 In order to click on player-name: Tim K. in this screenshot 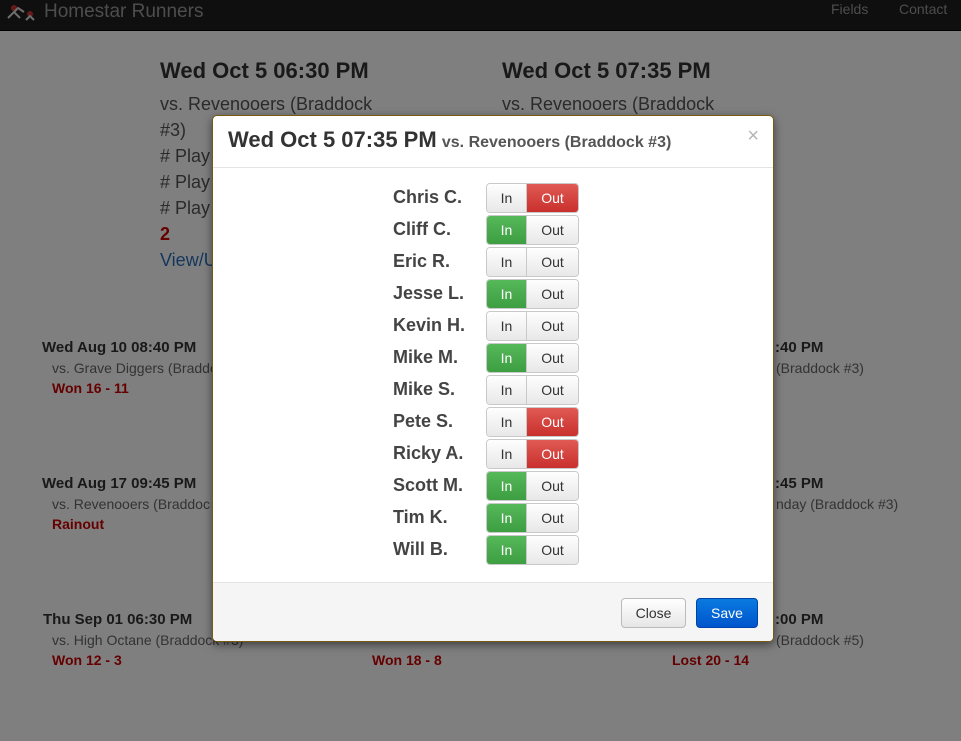, I will do `click(420, 517)`.